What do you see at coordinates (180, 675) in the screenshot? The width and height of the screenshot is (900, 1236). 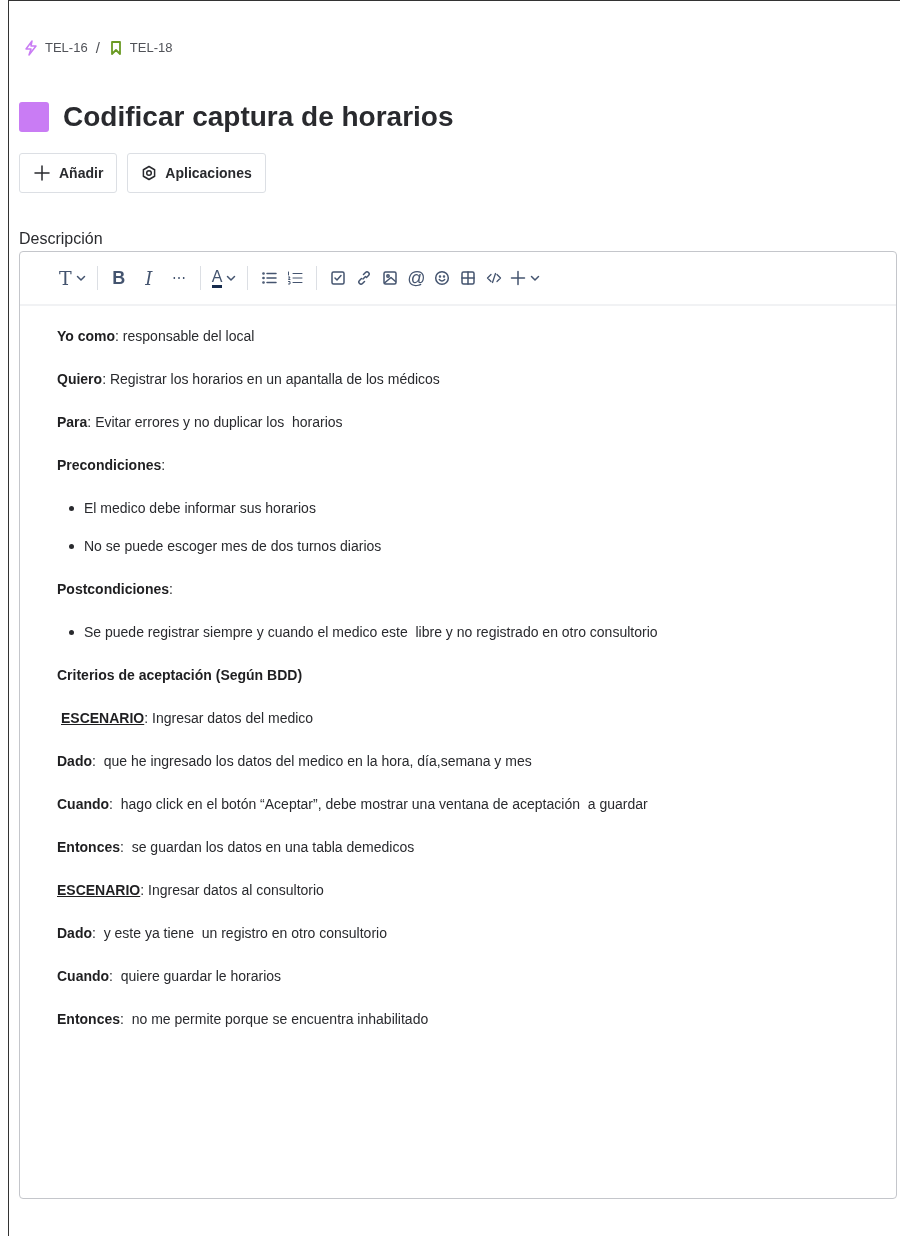 I see `section-heading: Criterios de aceptación (Según BDD)` at bounding box center [180, 675].